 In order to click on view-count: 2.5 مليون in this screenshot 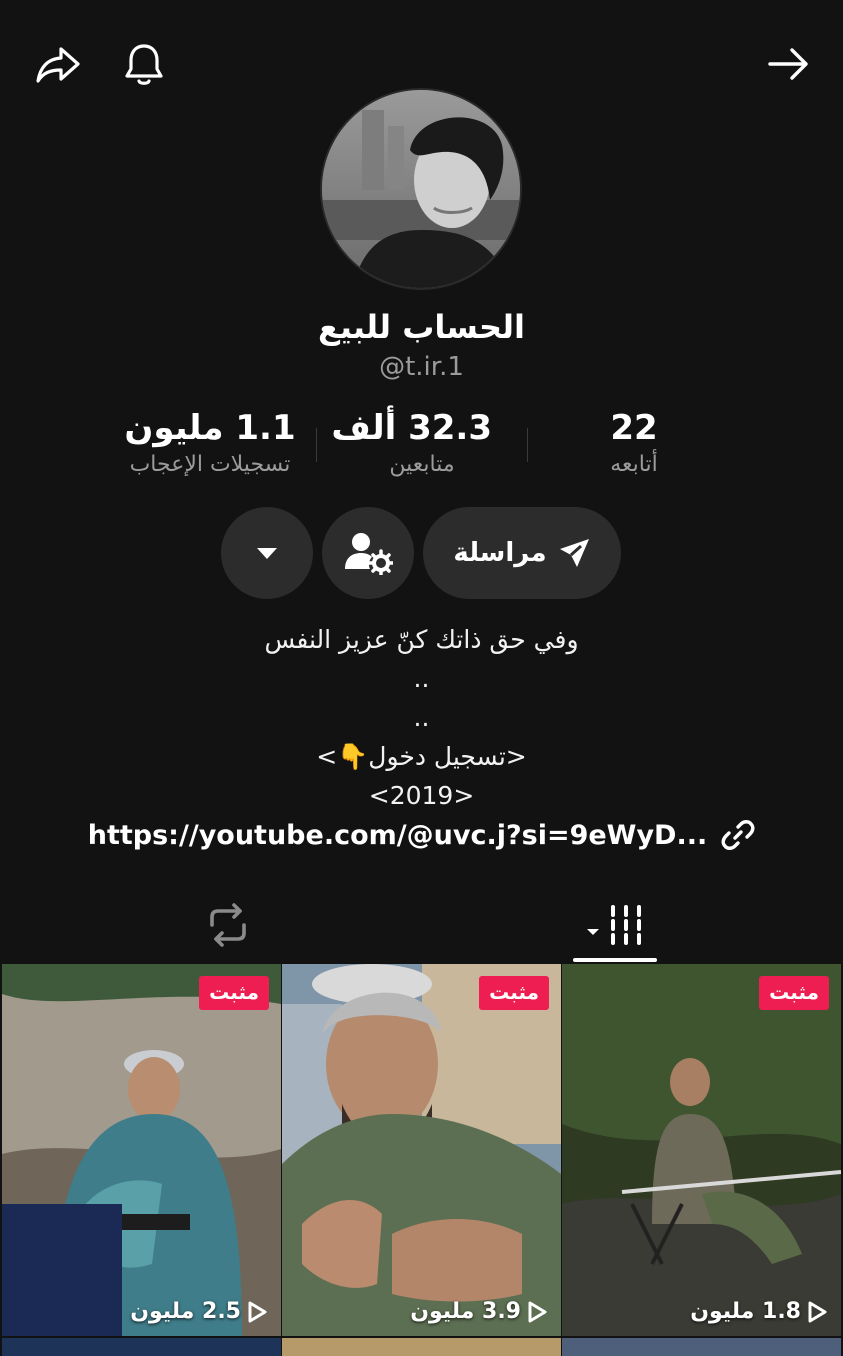, I will do `click(198, 1311)`.